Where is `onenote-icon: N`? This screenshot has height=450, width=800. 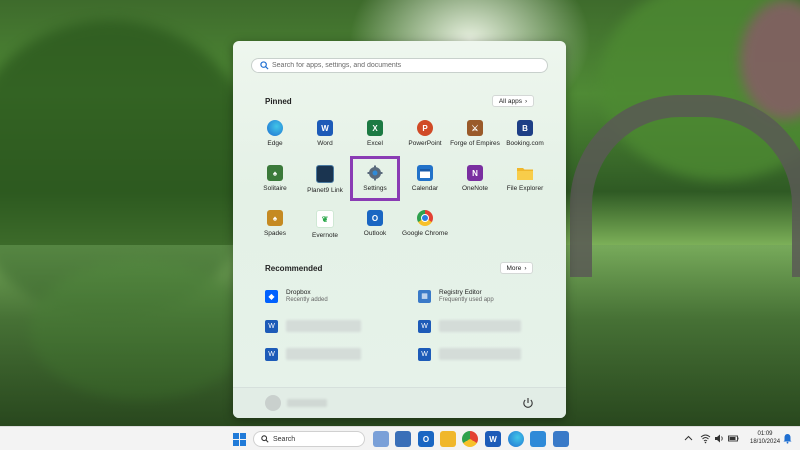
onenote-icon: N is located at coordinates (475, 173).